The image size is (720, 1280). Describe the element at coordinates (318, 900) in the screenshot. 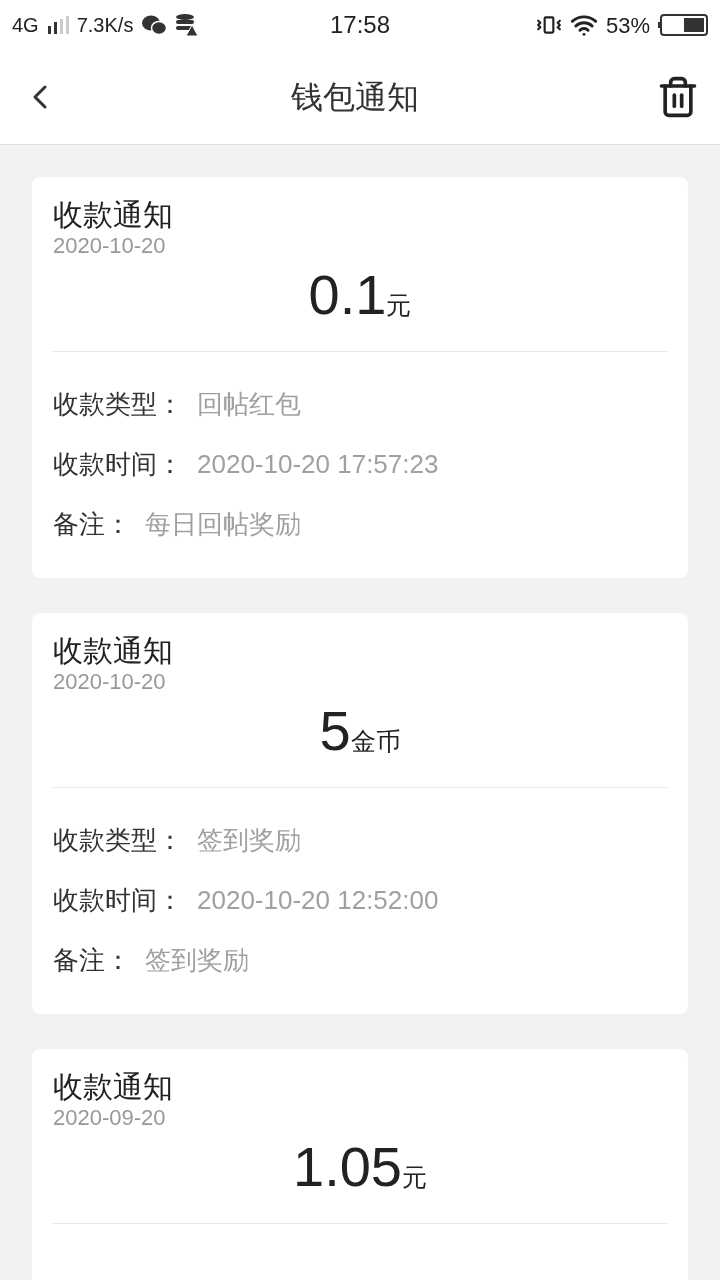

I see `field-value: 2020-10-20 12:52:00` at that location.